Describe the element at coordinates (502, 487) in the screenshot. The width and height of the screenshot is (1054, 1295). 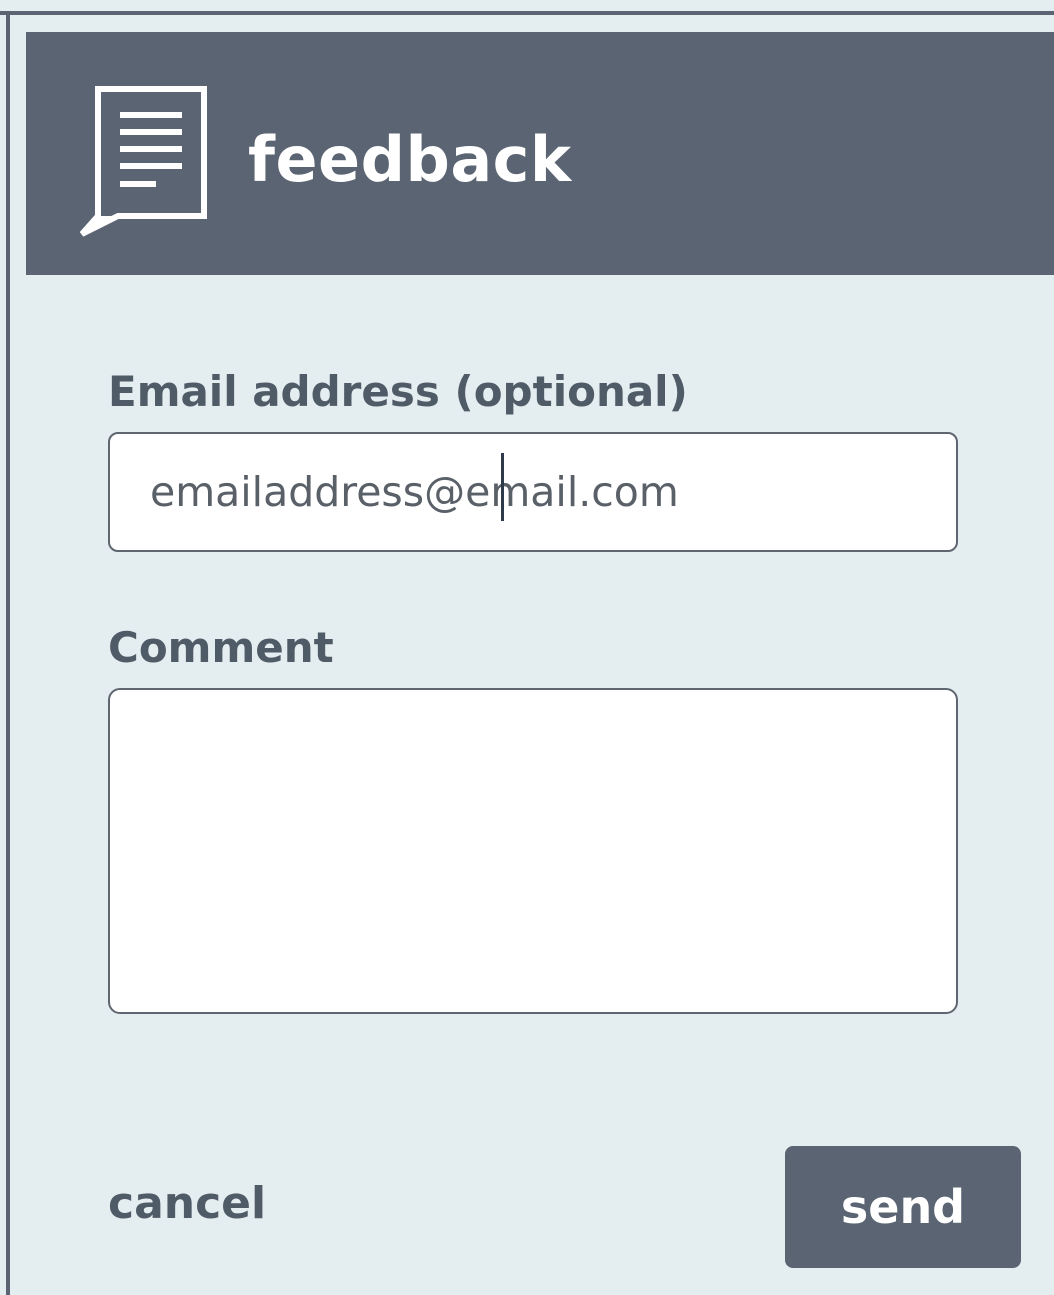
I see `text-caret` at that location.